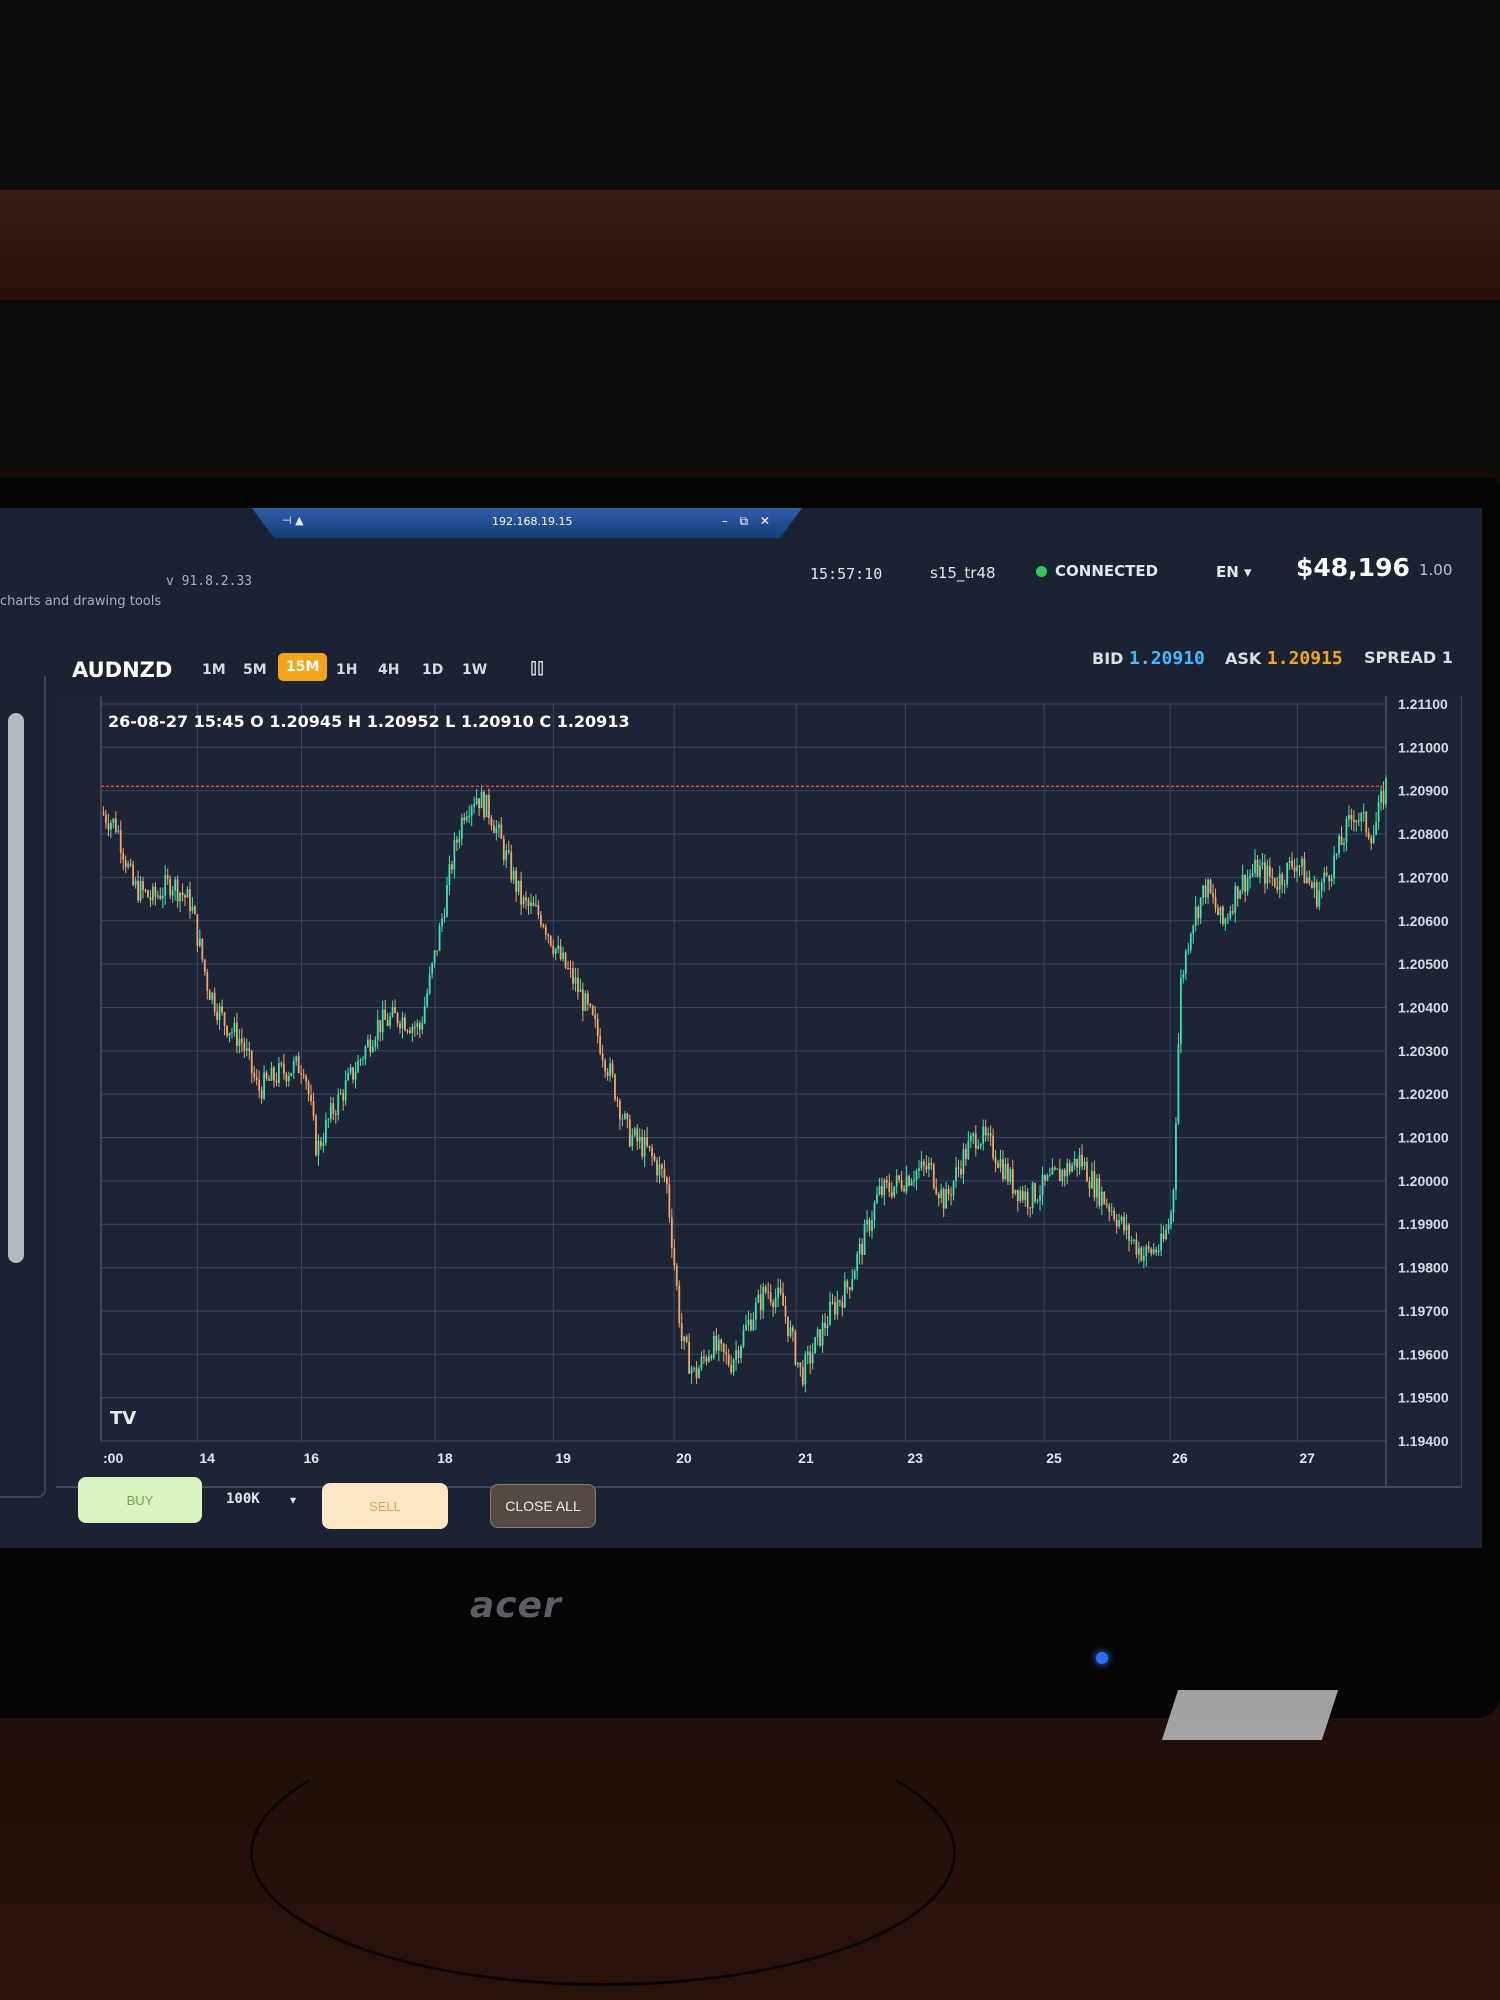  I want to click on timeframe-1m: 1M, so click(214, 670).